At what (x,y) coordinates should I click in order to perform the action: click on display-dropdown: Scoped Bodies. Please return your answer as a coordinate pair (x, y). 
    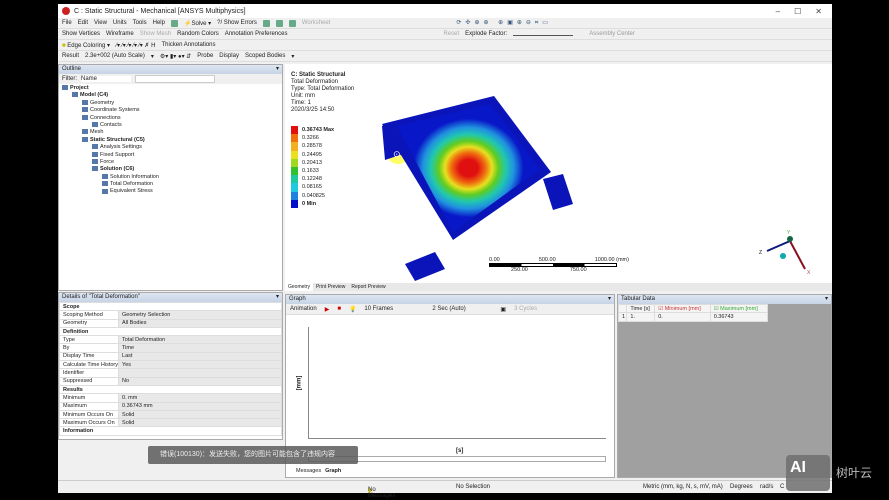
    Looking at the image, I should click on (265, 56).